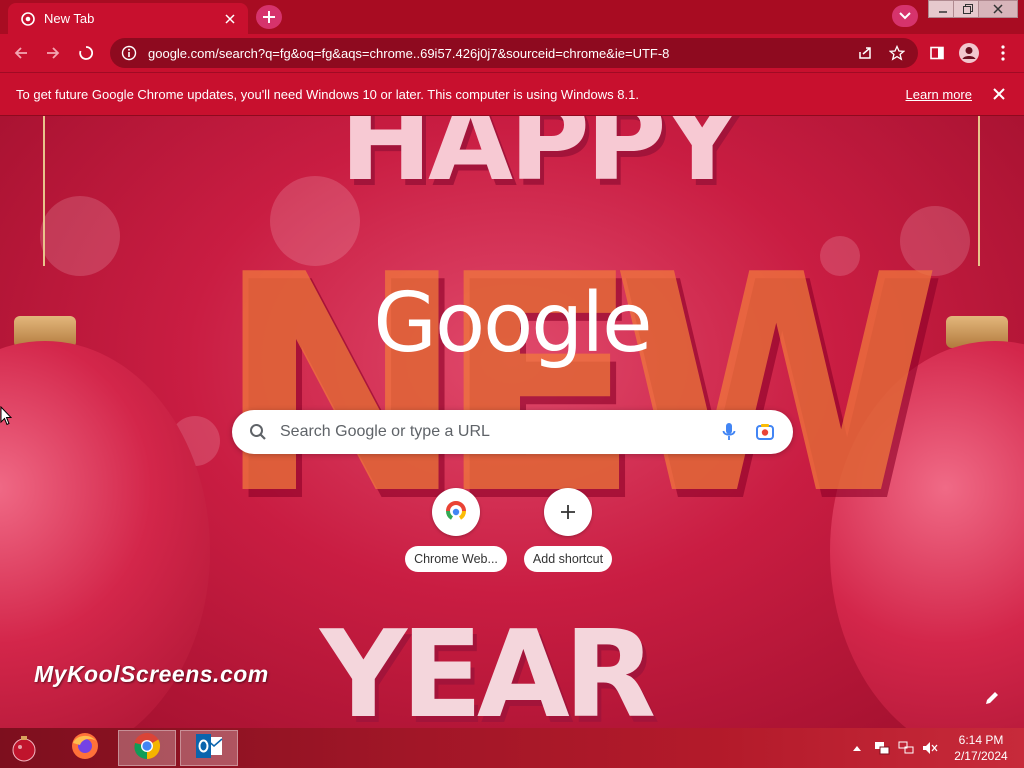 The image size is (1024, 768). What do you see at coordinates (568, 559) in the screenshot?
I see `shortcut-label: Add shortcut` at bounding box center [568, 559].